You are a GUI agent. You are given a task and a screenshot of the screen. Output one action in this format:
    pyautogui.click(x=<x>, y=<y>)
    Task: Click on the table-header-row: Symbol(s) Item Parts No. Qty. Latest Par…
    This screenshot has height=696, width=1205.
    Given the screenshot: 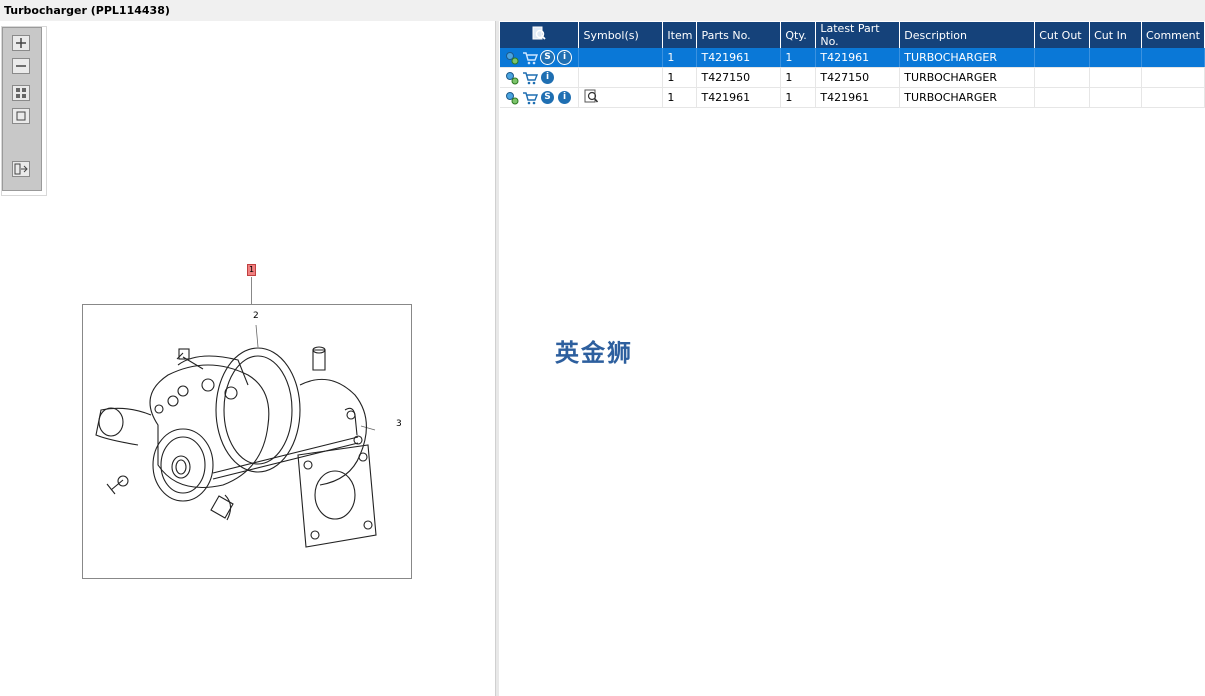 What is the action you would take?
    pyautogui.click(x=852, y=35)
    